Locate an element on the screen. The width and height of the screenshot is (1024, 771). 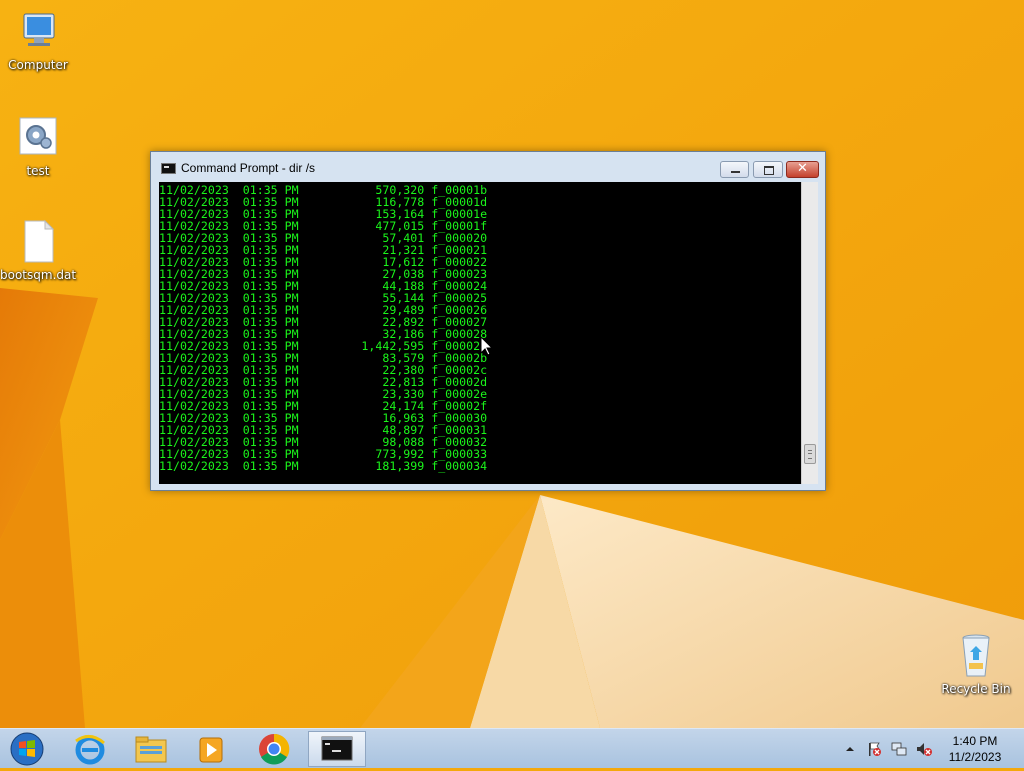
window-title: Command Prompt - dir /s is located at coordinates (248, 168).